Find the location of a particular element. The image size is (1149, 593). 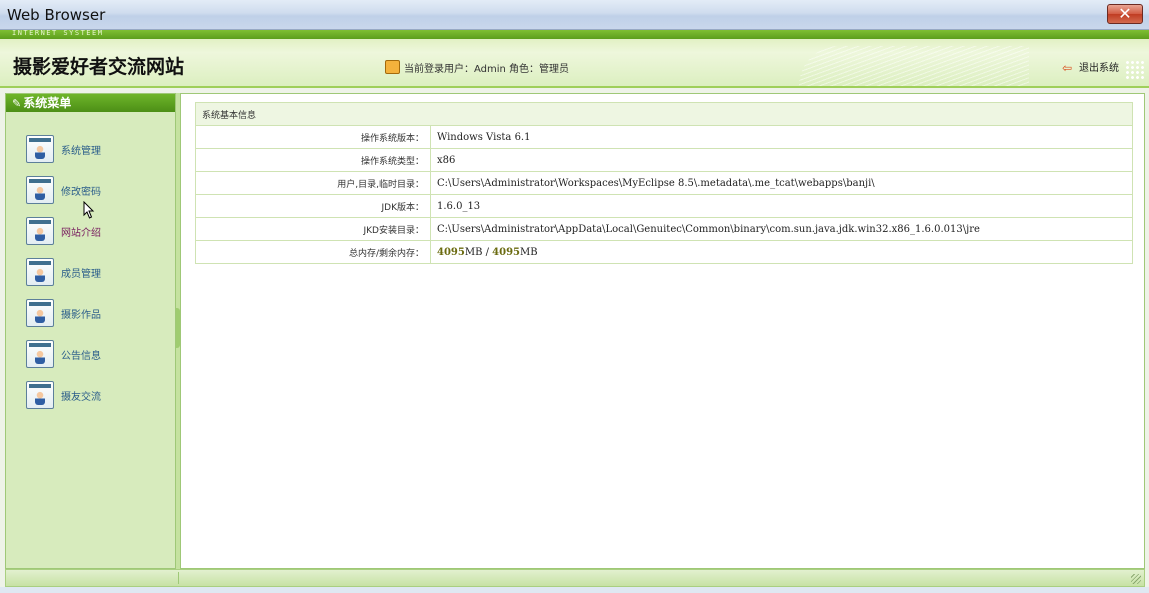

table-row: 操作系统版本： Windows Vista 6.1 is located at coordinates (664, 137).